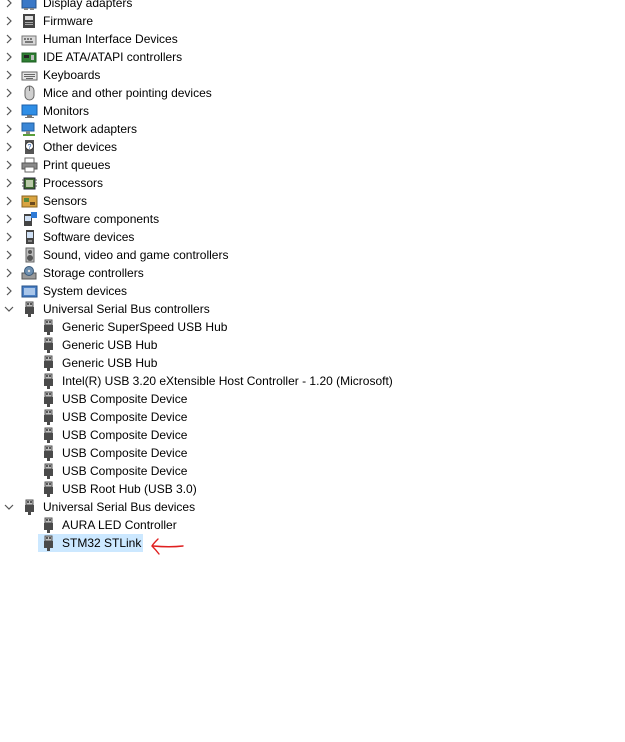 The image size is (625, 742). I want to click on tree-category-row: Universal Serial Bus devices, so click(312, 507).